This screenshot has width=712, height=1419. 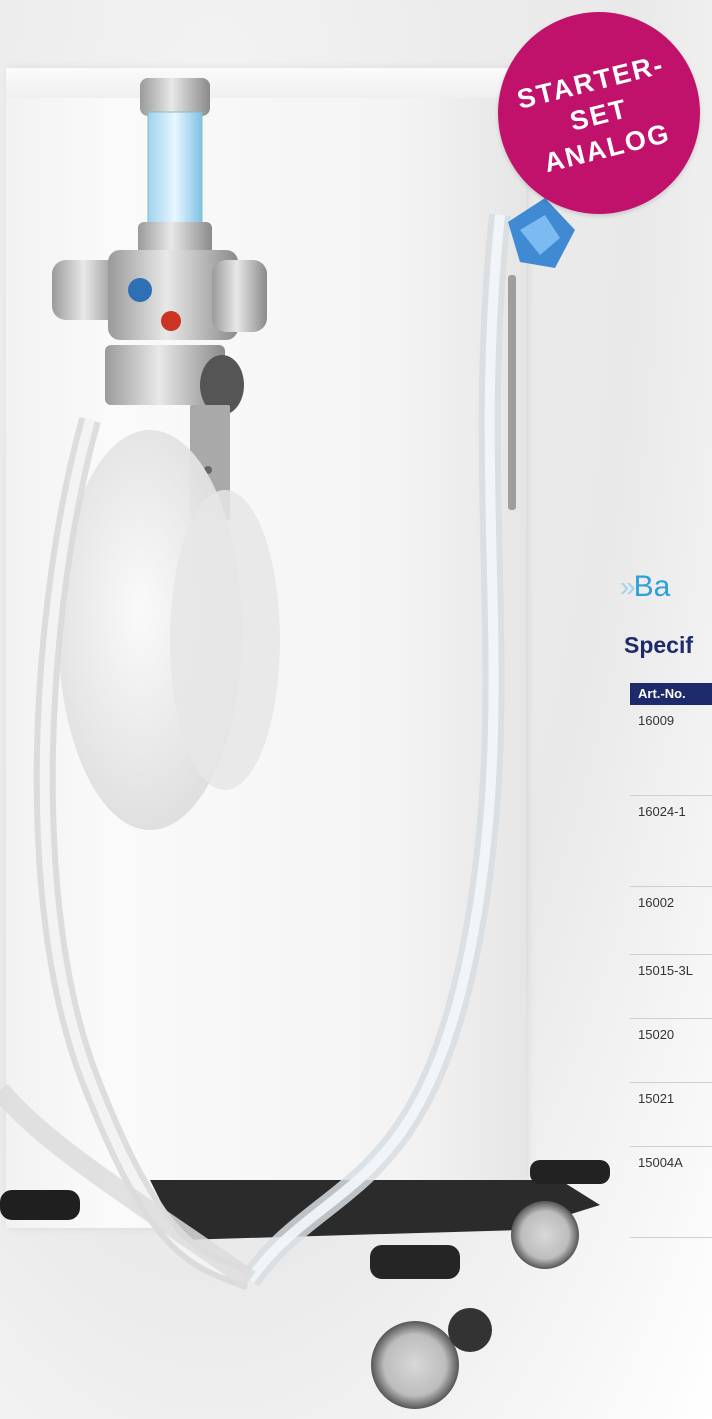 I want to click on mask, so click(x=541, y=233).